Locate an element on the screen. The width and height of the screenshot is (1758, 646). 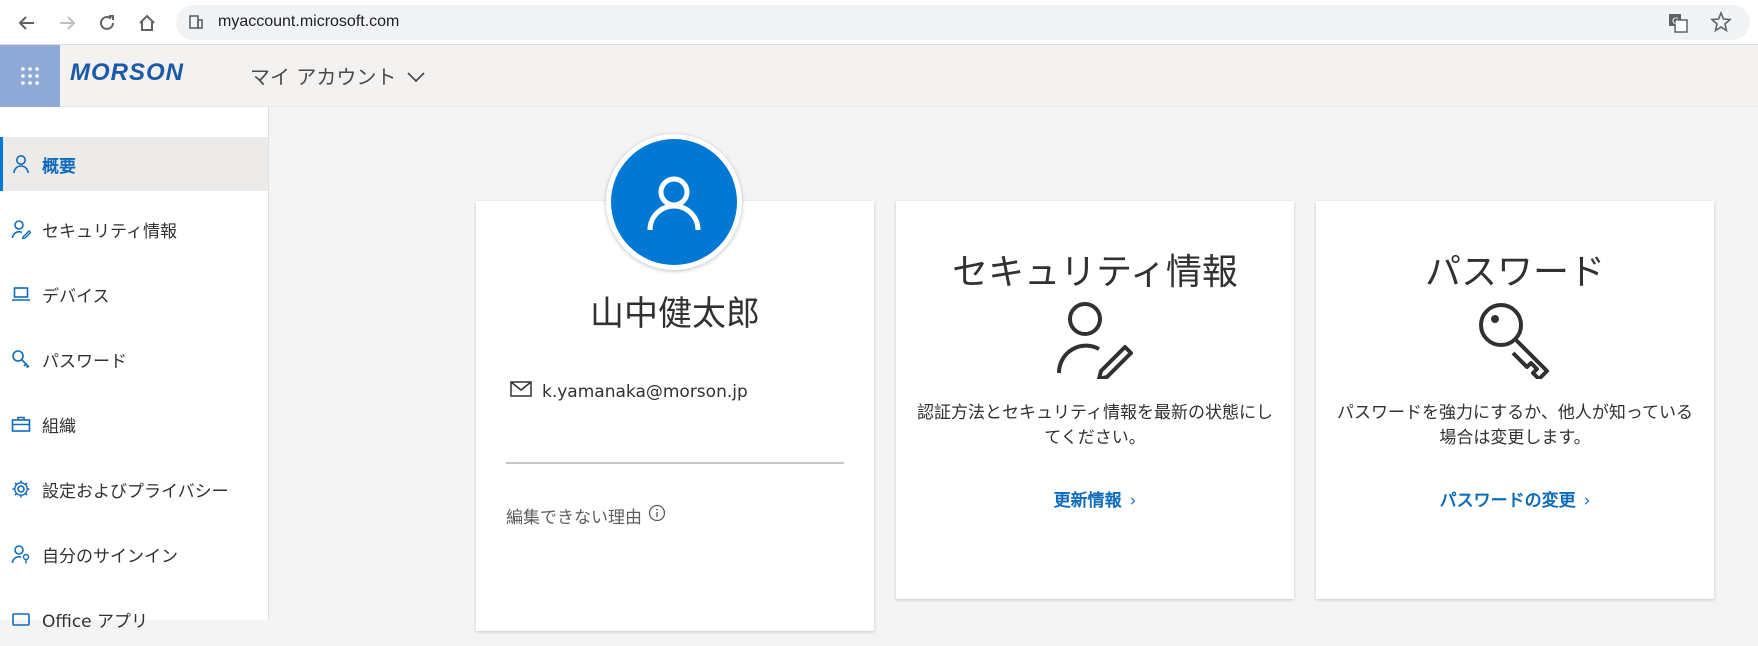
link-label: パスワードの変更 is located at coordinates (1507, 501).